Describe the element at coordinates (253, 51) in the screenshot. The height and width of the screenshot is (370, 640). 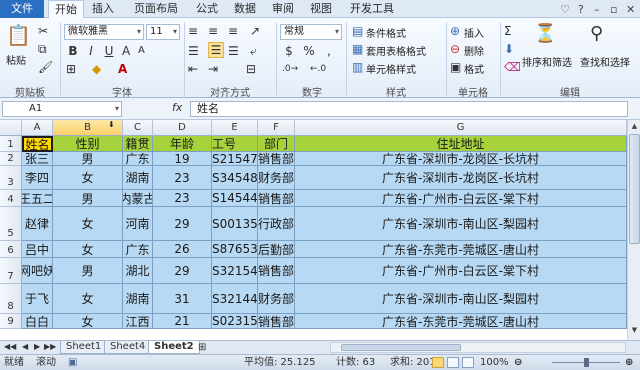
I see `wrap-text-icon: ⤶` at that location.